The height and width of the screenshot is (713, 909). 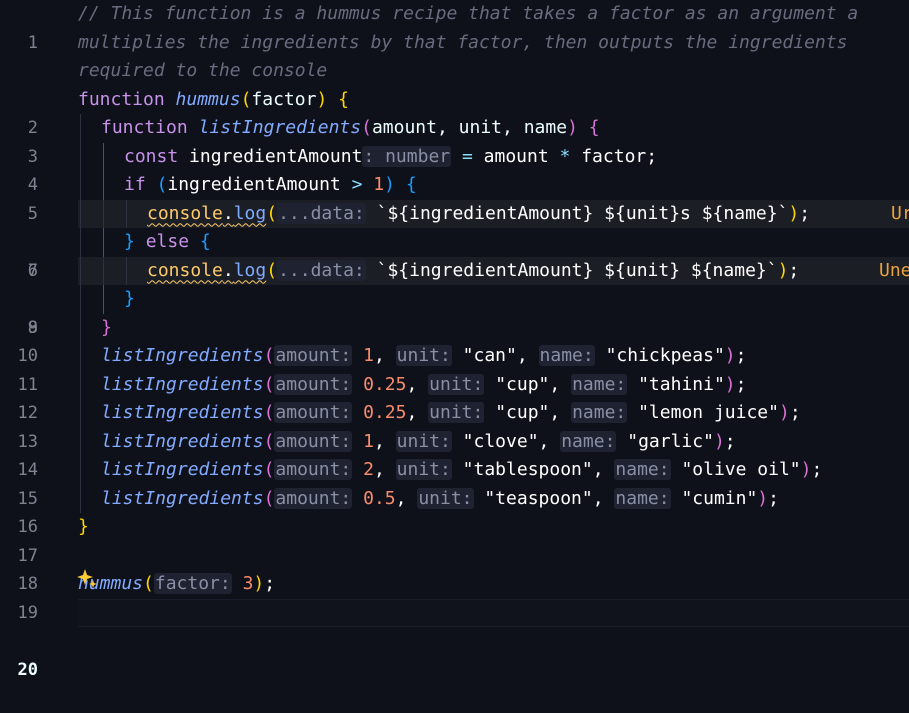 What do you see at coordinates (151, 156) in the screenshot?
I see `keyword-token: const` at bounding box center [151, 156].